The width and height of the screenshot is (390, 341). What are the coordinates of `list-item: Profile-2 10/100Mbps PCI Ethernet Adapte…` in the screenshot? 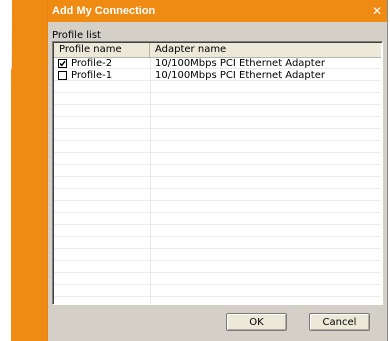 It's located at (217, 64).